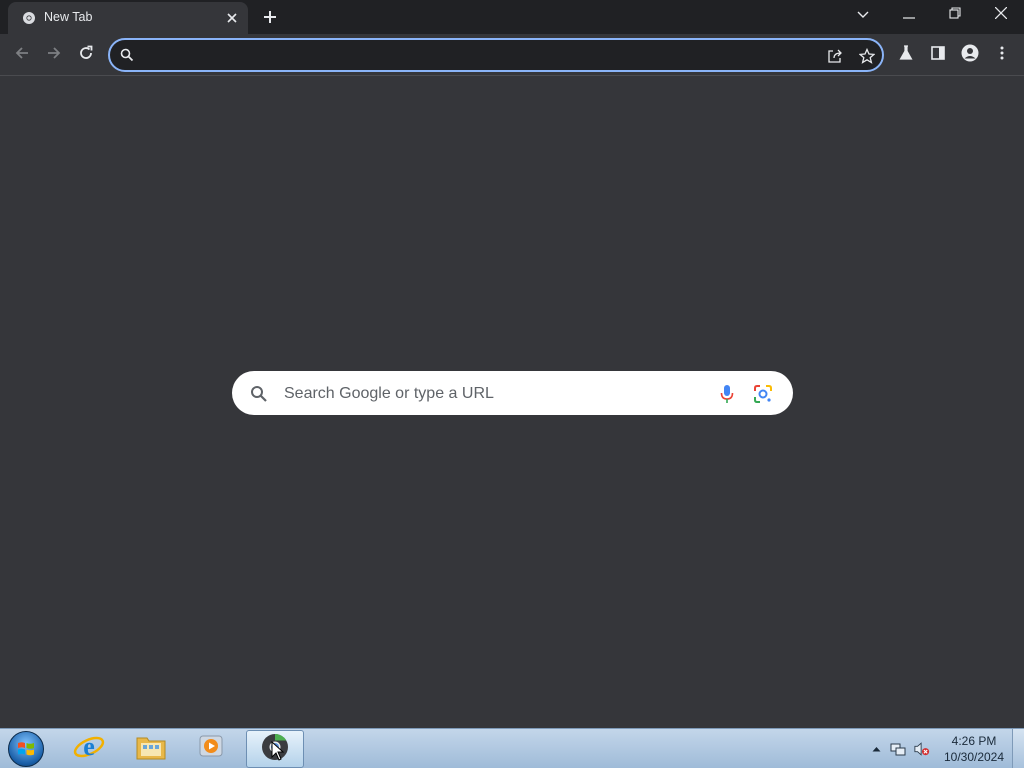 Image resolution: width=1024 pixels, height=768 pixels. Describe the element at coordinates (29, 18) in the screenshot. I see `chrome-icon` at that location.